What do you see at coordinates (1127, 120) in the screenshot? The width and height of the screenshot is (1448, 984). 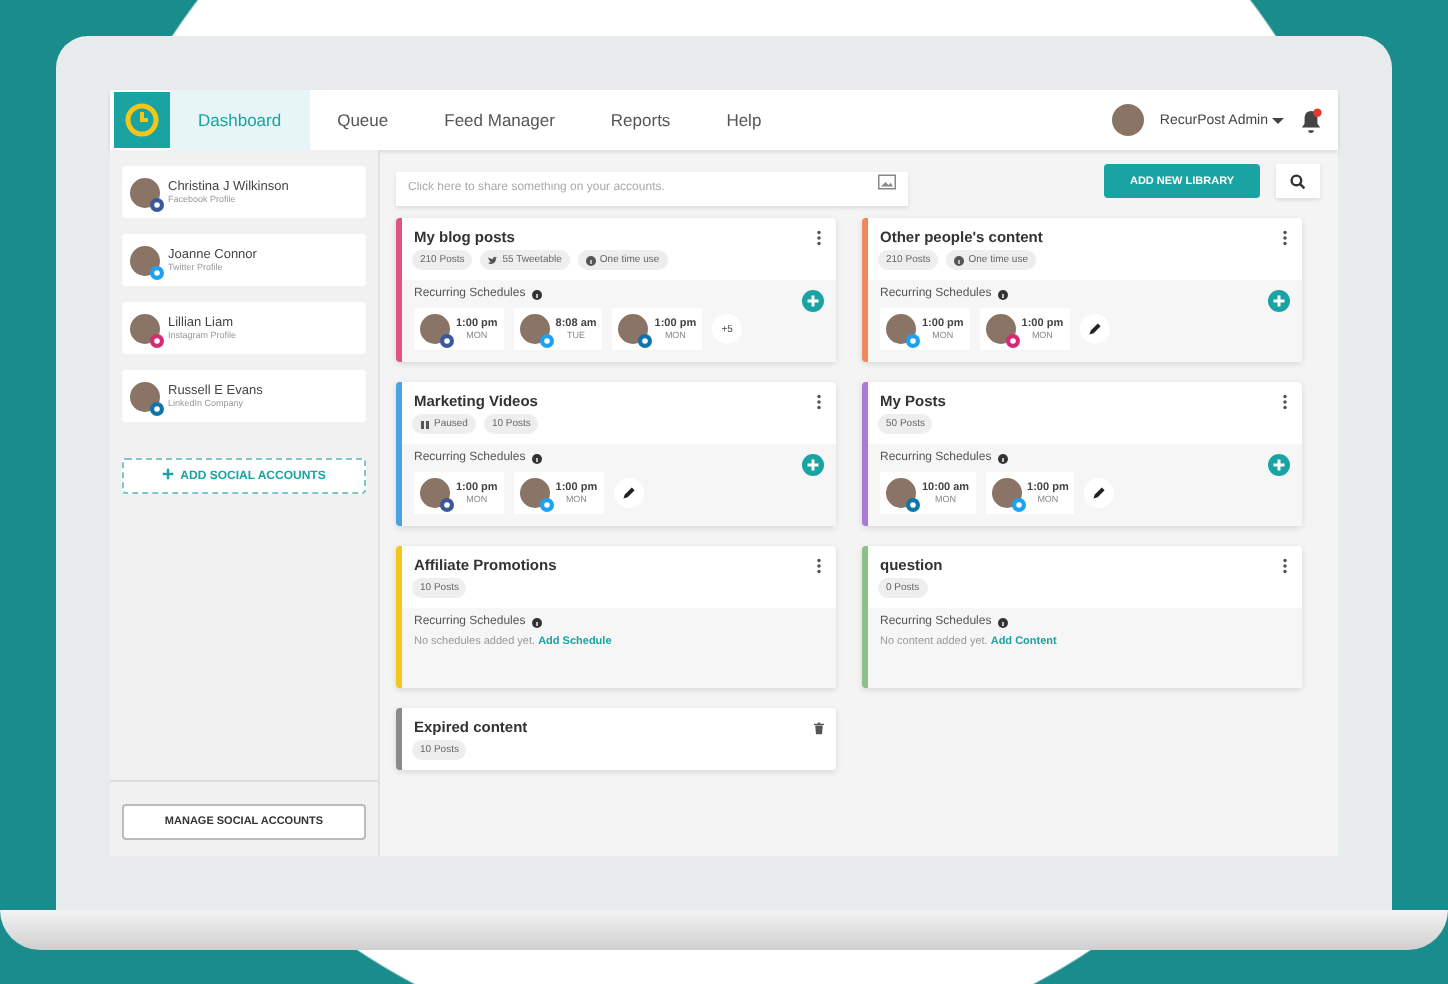 I see `user-avatar` at bounding box center [1127, 120].